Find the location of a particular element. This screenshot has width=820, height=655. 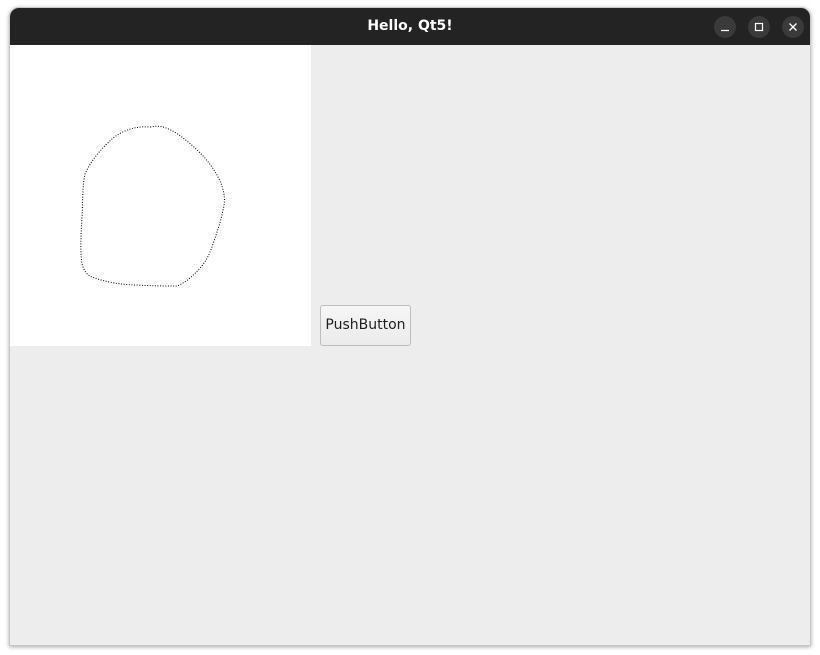

minimize-button is located at coordinates (725, 27).